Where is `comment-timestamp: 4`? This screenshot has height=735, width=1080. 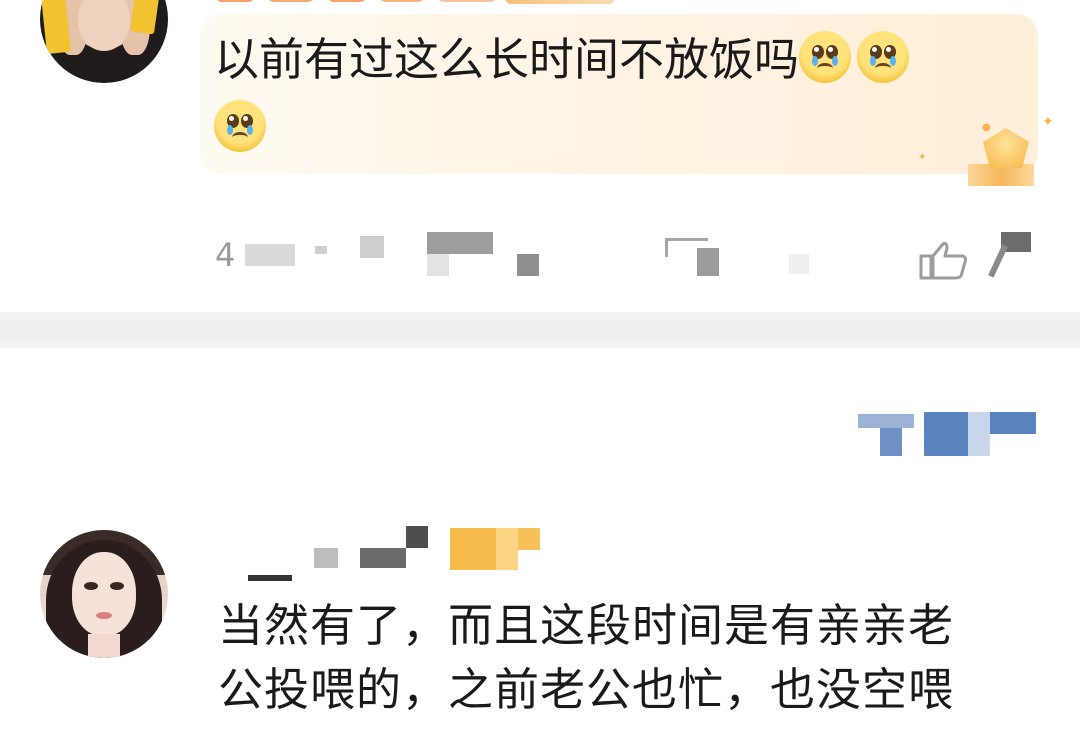
comment-timestamp: 4 is located at coordinates (225, 255).